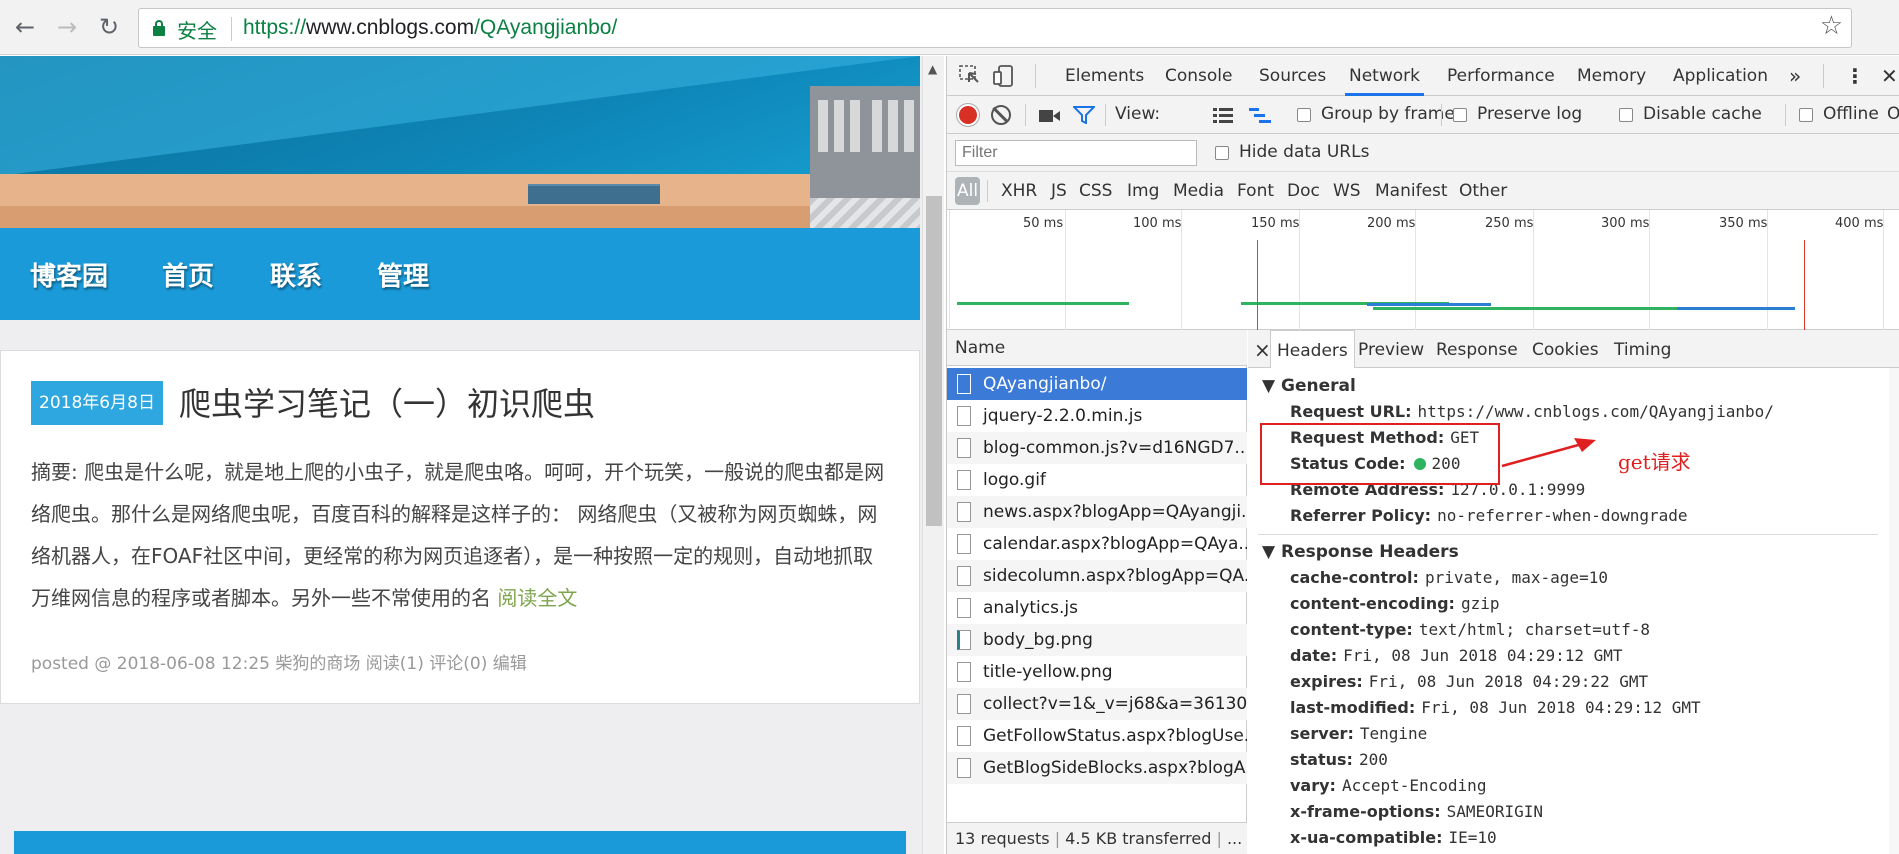 The image size is (1899, 854). Describe the element at coordinates (1626, 115) in the screenshot. I see `disable-cache-checkbox` at that location.